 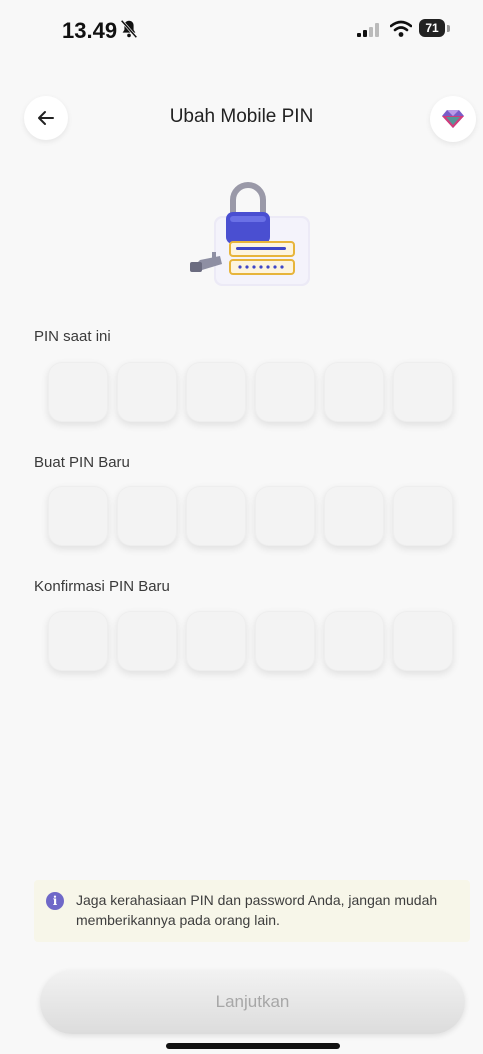 I want to click on lock-key-illustration, so click(x=250, y=234).